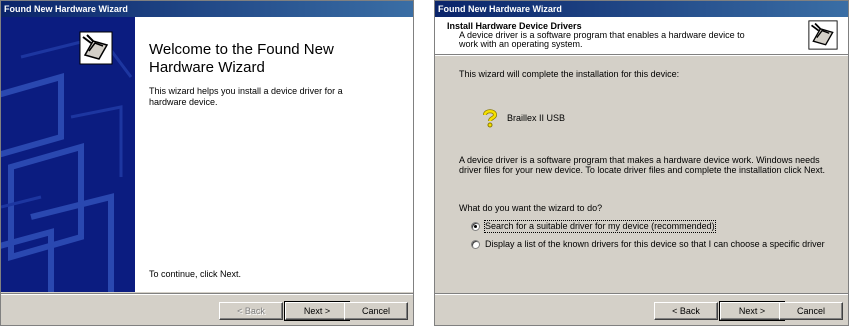  Describe the element at coordinates (641, 55) in the screenshot. I see `header-separator` at that location.